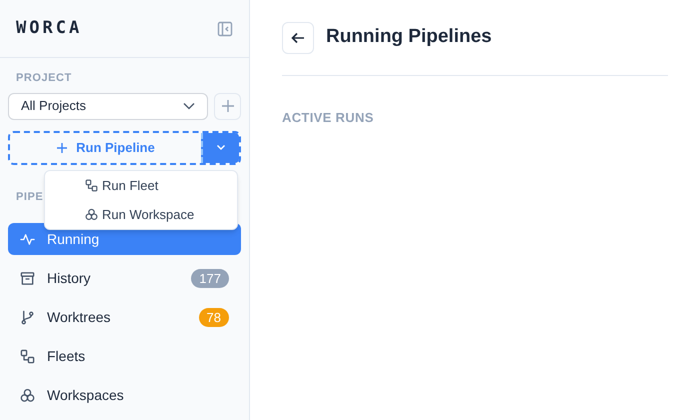 The width and height of the screenshot is (700, 420). I want to click on section-heading: ACTIVE RUNS, so click(328, 118).